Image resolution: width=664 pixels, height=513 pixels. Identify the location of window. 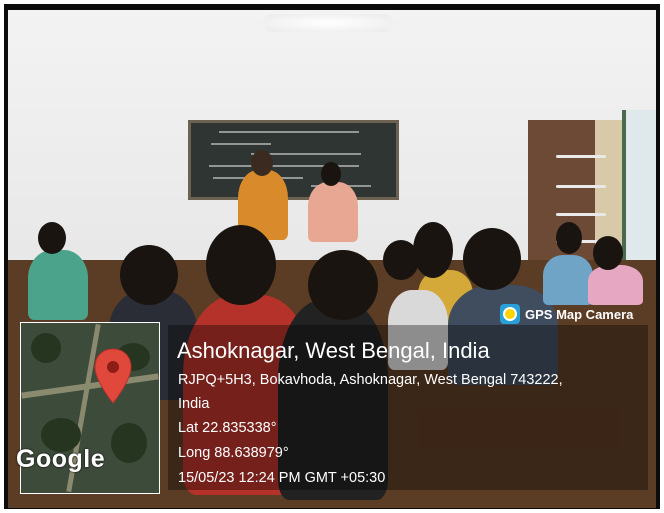
(639, 185).